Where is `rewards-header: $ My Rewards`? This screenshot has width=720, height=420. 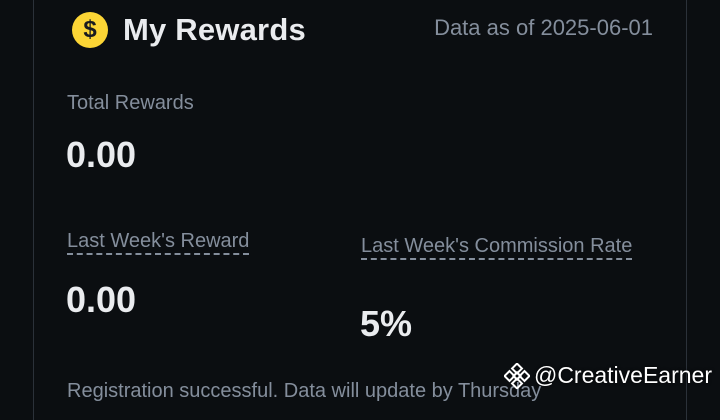
rewards-header: $ My Rewards is located at coordinates (189, 30).